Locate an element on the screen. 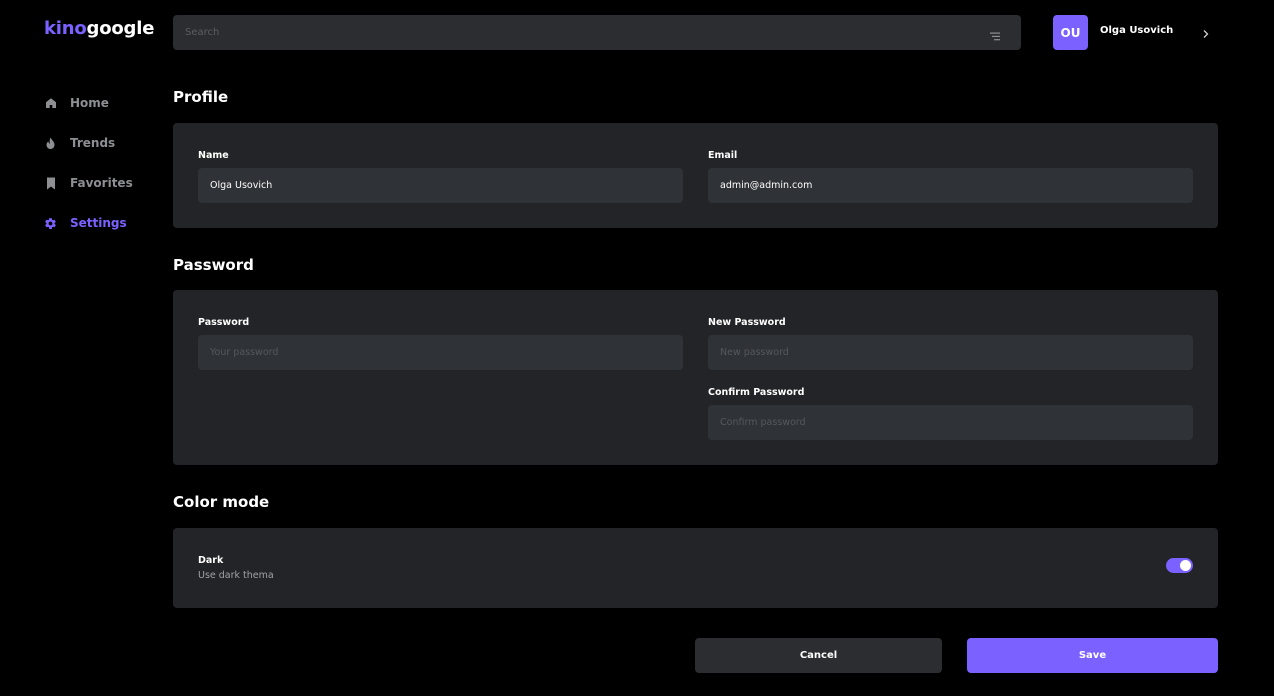  bookmark-icon is located at coordinates (50, 183).